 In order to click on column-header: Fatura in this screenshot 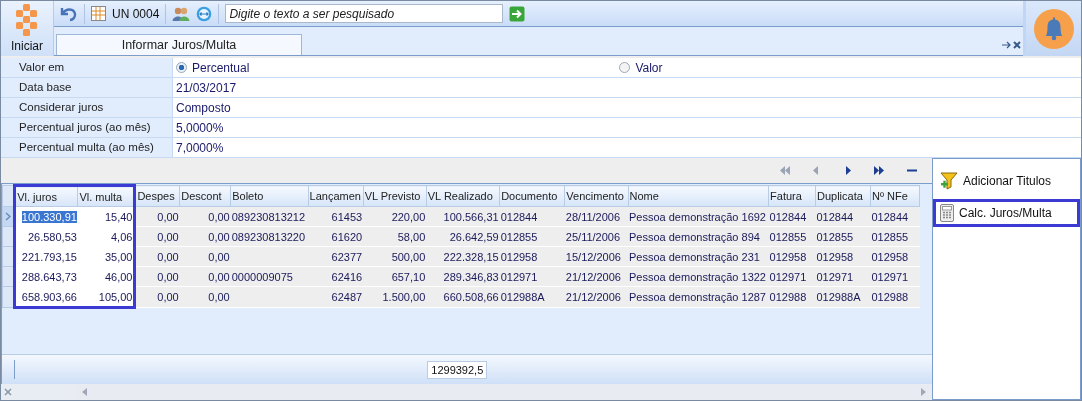, I will do `click(792, 196)`.